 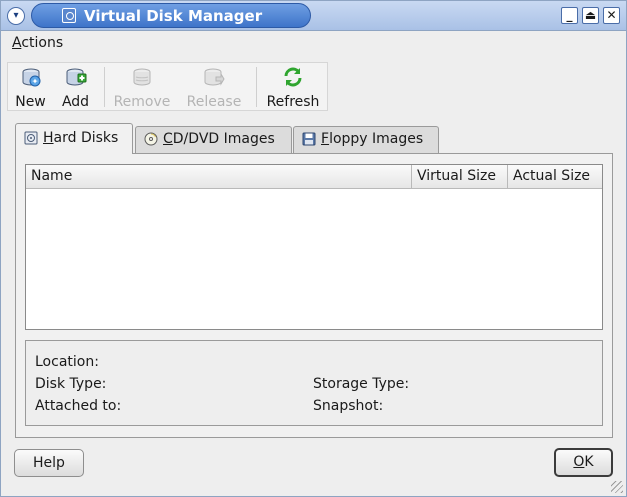 I want to click on tab-cd-dvd-label: D/DVD Images, so click(x=223, y=139).